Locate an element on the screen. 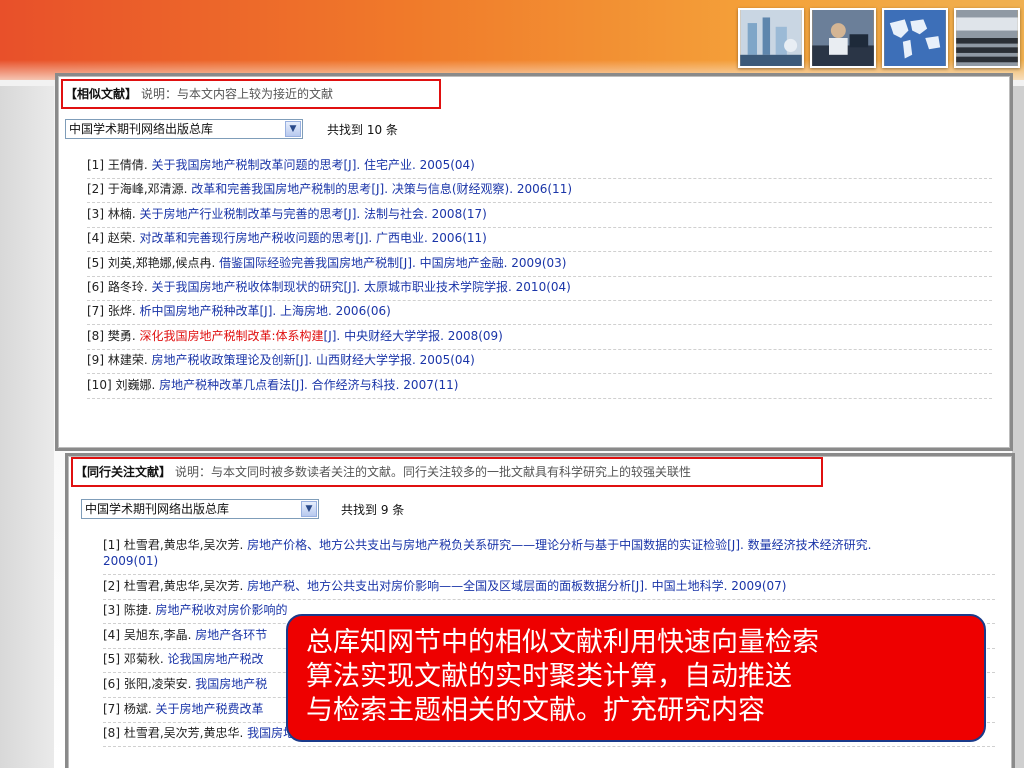 This screenshot has height=768, width=1024. reference-journal-link: [J]. 住宅产业. 2005(04) is located at coordinates (409, 165).